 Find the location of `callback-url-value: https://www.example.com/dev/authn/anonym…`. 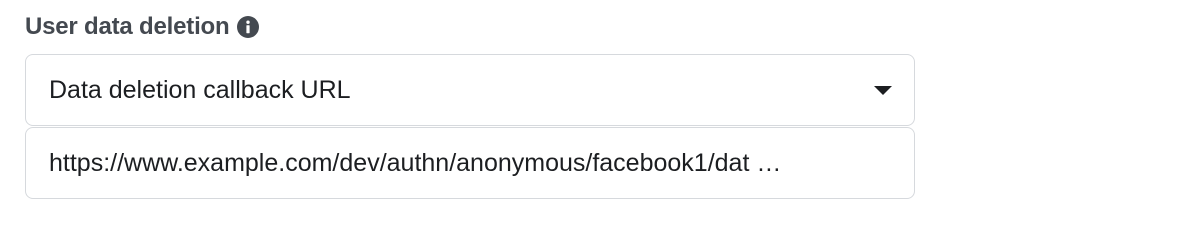

callback-url-value: https://www.example.com/dev/authn/anonym… is located at coordinates (415, 162).